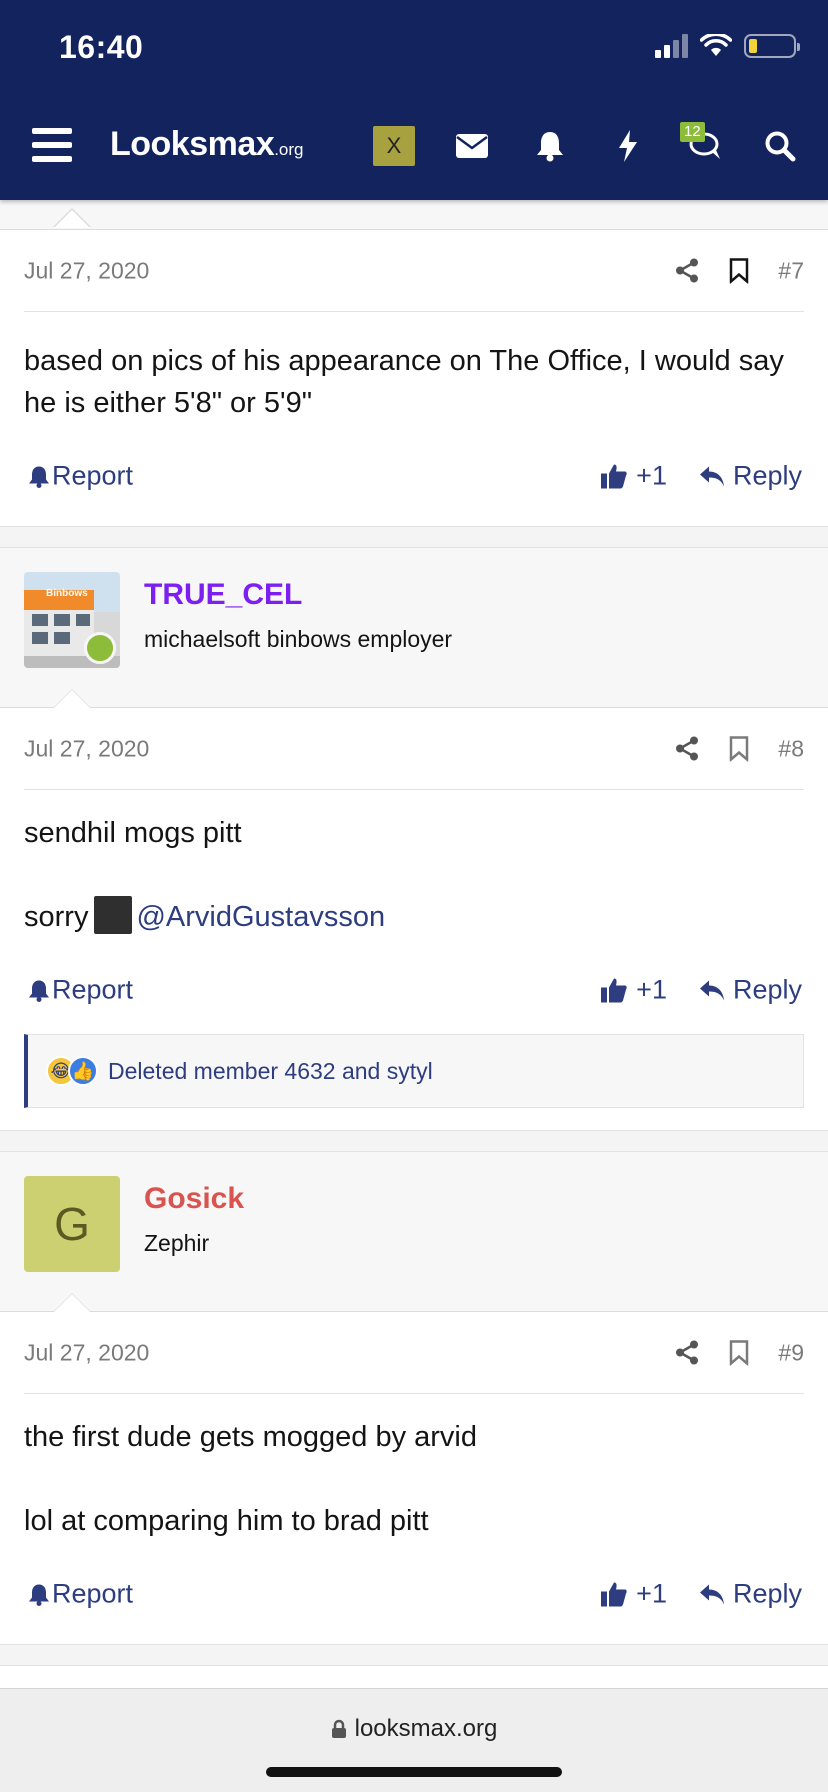 The width and height of the screenshot is (828, 1792). Describe the element at coordinates (791, 270) in the screenshot. I see `post-number: #7` at that location.